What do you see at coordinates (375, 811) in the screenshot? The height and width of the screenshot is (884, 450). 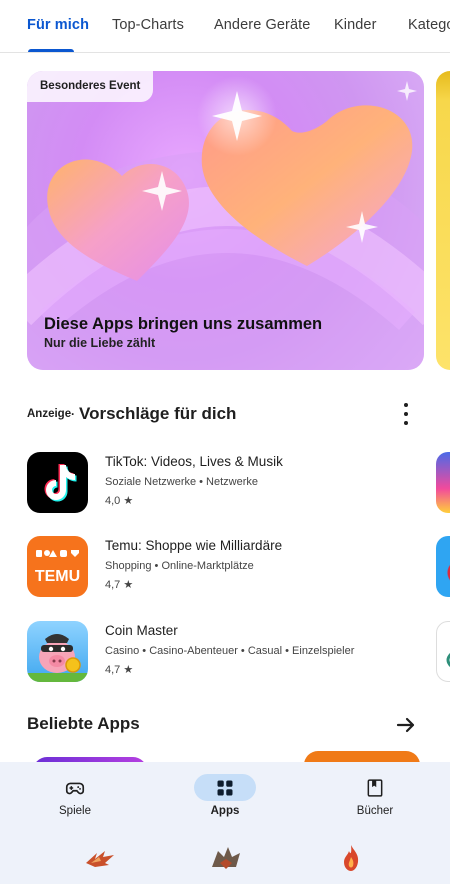 I see `nav-label: Bücher` at bounding box center [375, 811].